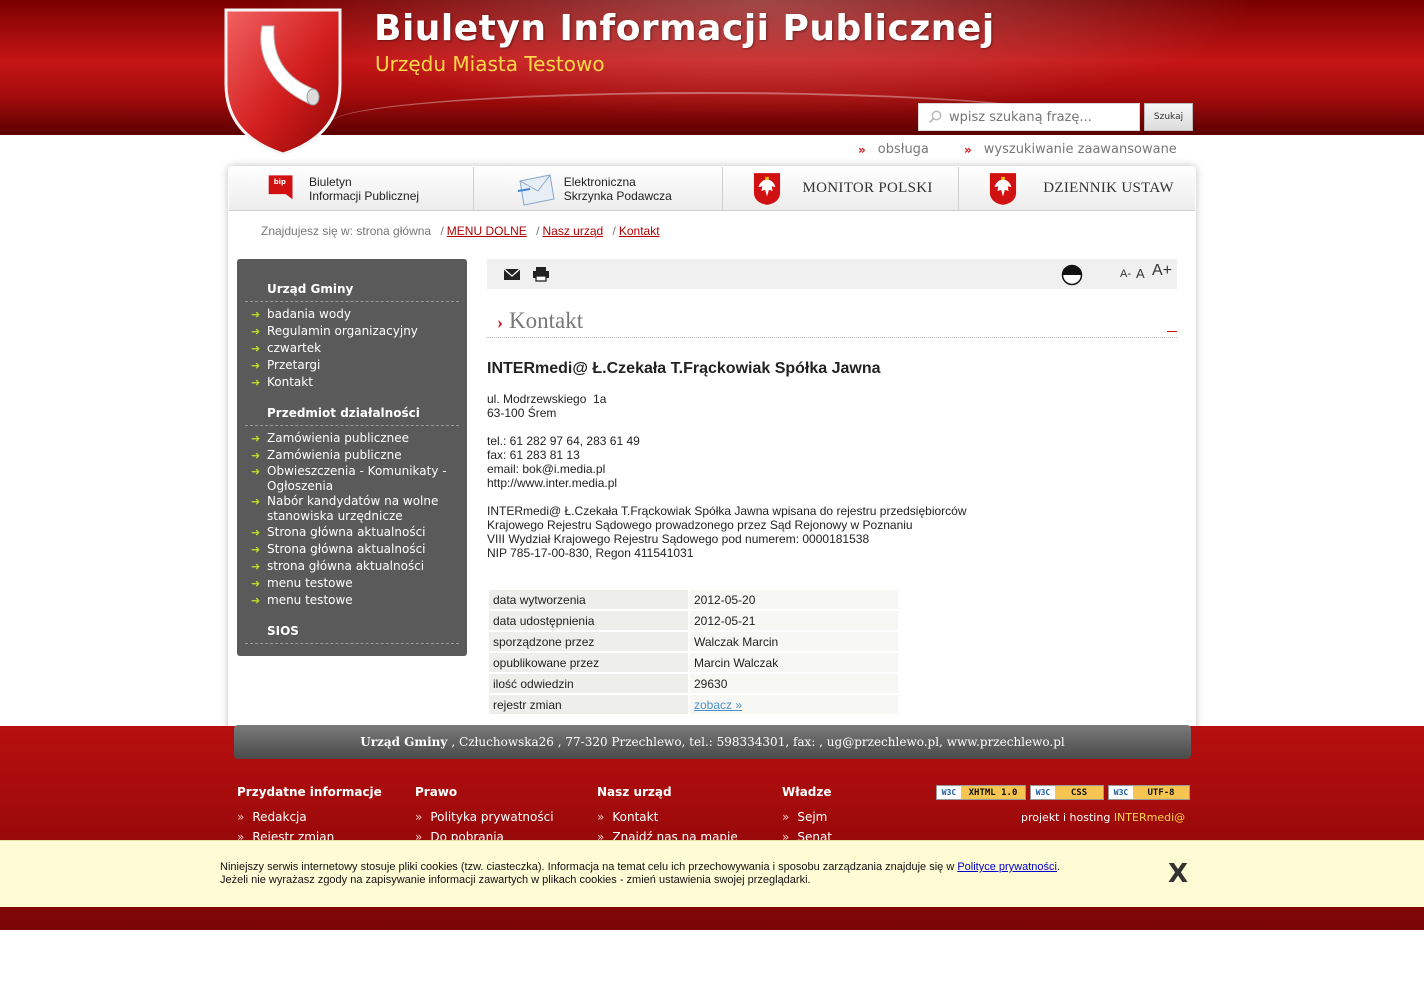 The height and width of the screenshot is (995, 1424). I want to click on font-decrease-button: A-, so click(1125, 274).